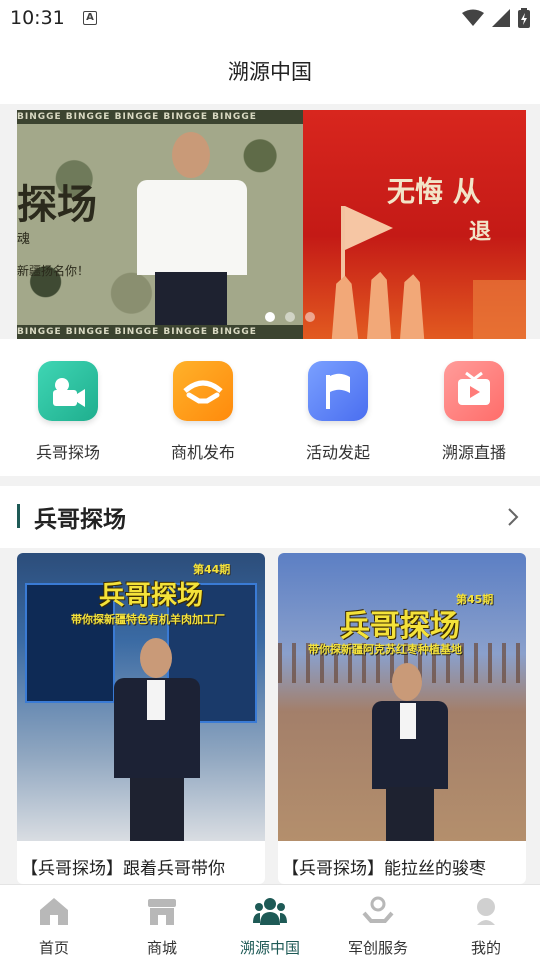  What do you see at coordinates (123, 869) in the screenshot?
I see `video-caption: 【兵哥探场】跟着兵哥带你` at bounding box center [123, 869].